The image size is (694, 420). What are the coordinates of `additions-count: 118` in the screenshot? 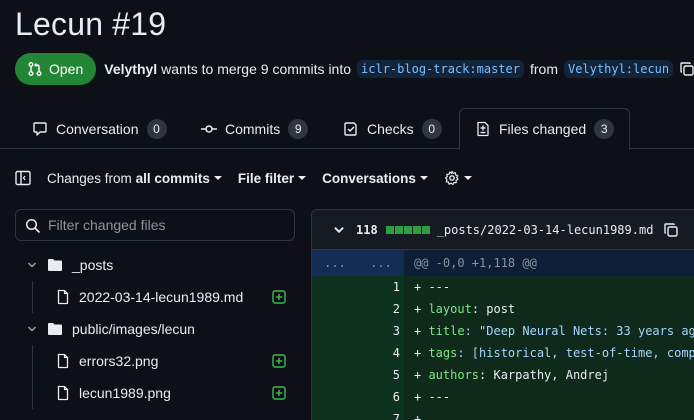 It's located at (367, 229).